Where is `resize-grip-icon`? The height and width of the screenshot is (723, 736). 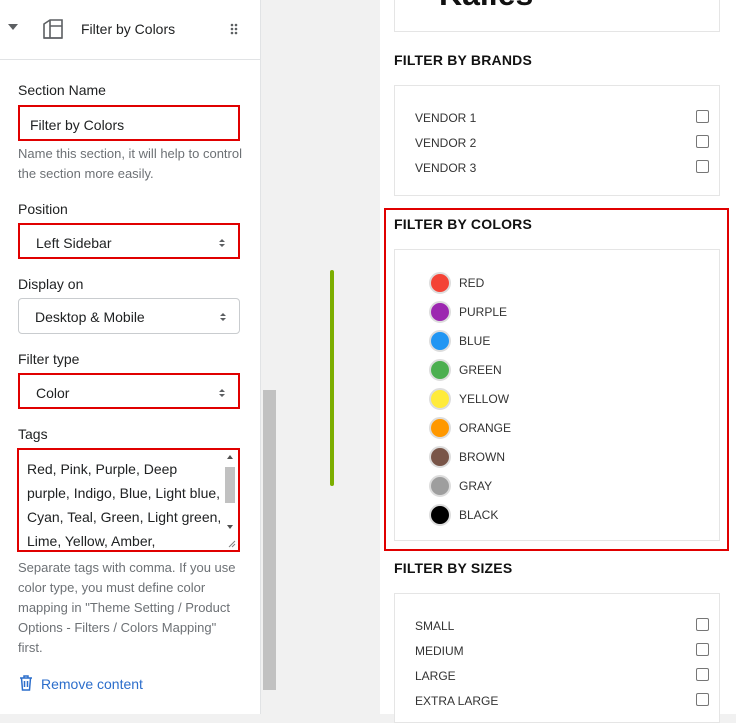 resize-grip-icon is located at coordinates (232, 544).